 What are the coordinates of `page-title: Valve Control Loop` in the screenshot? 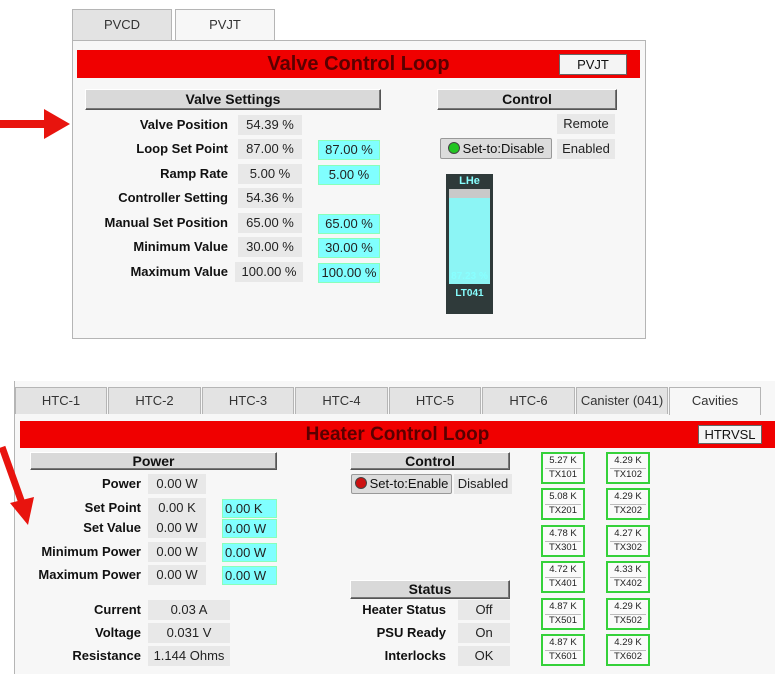 It's located at (358, 64).